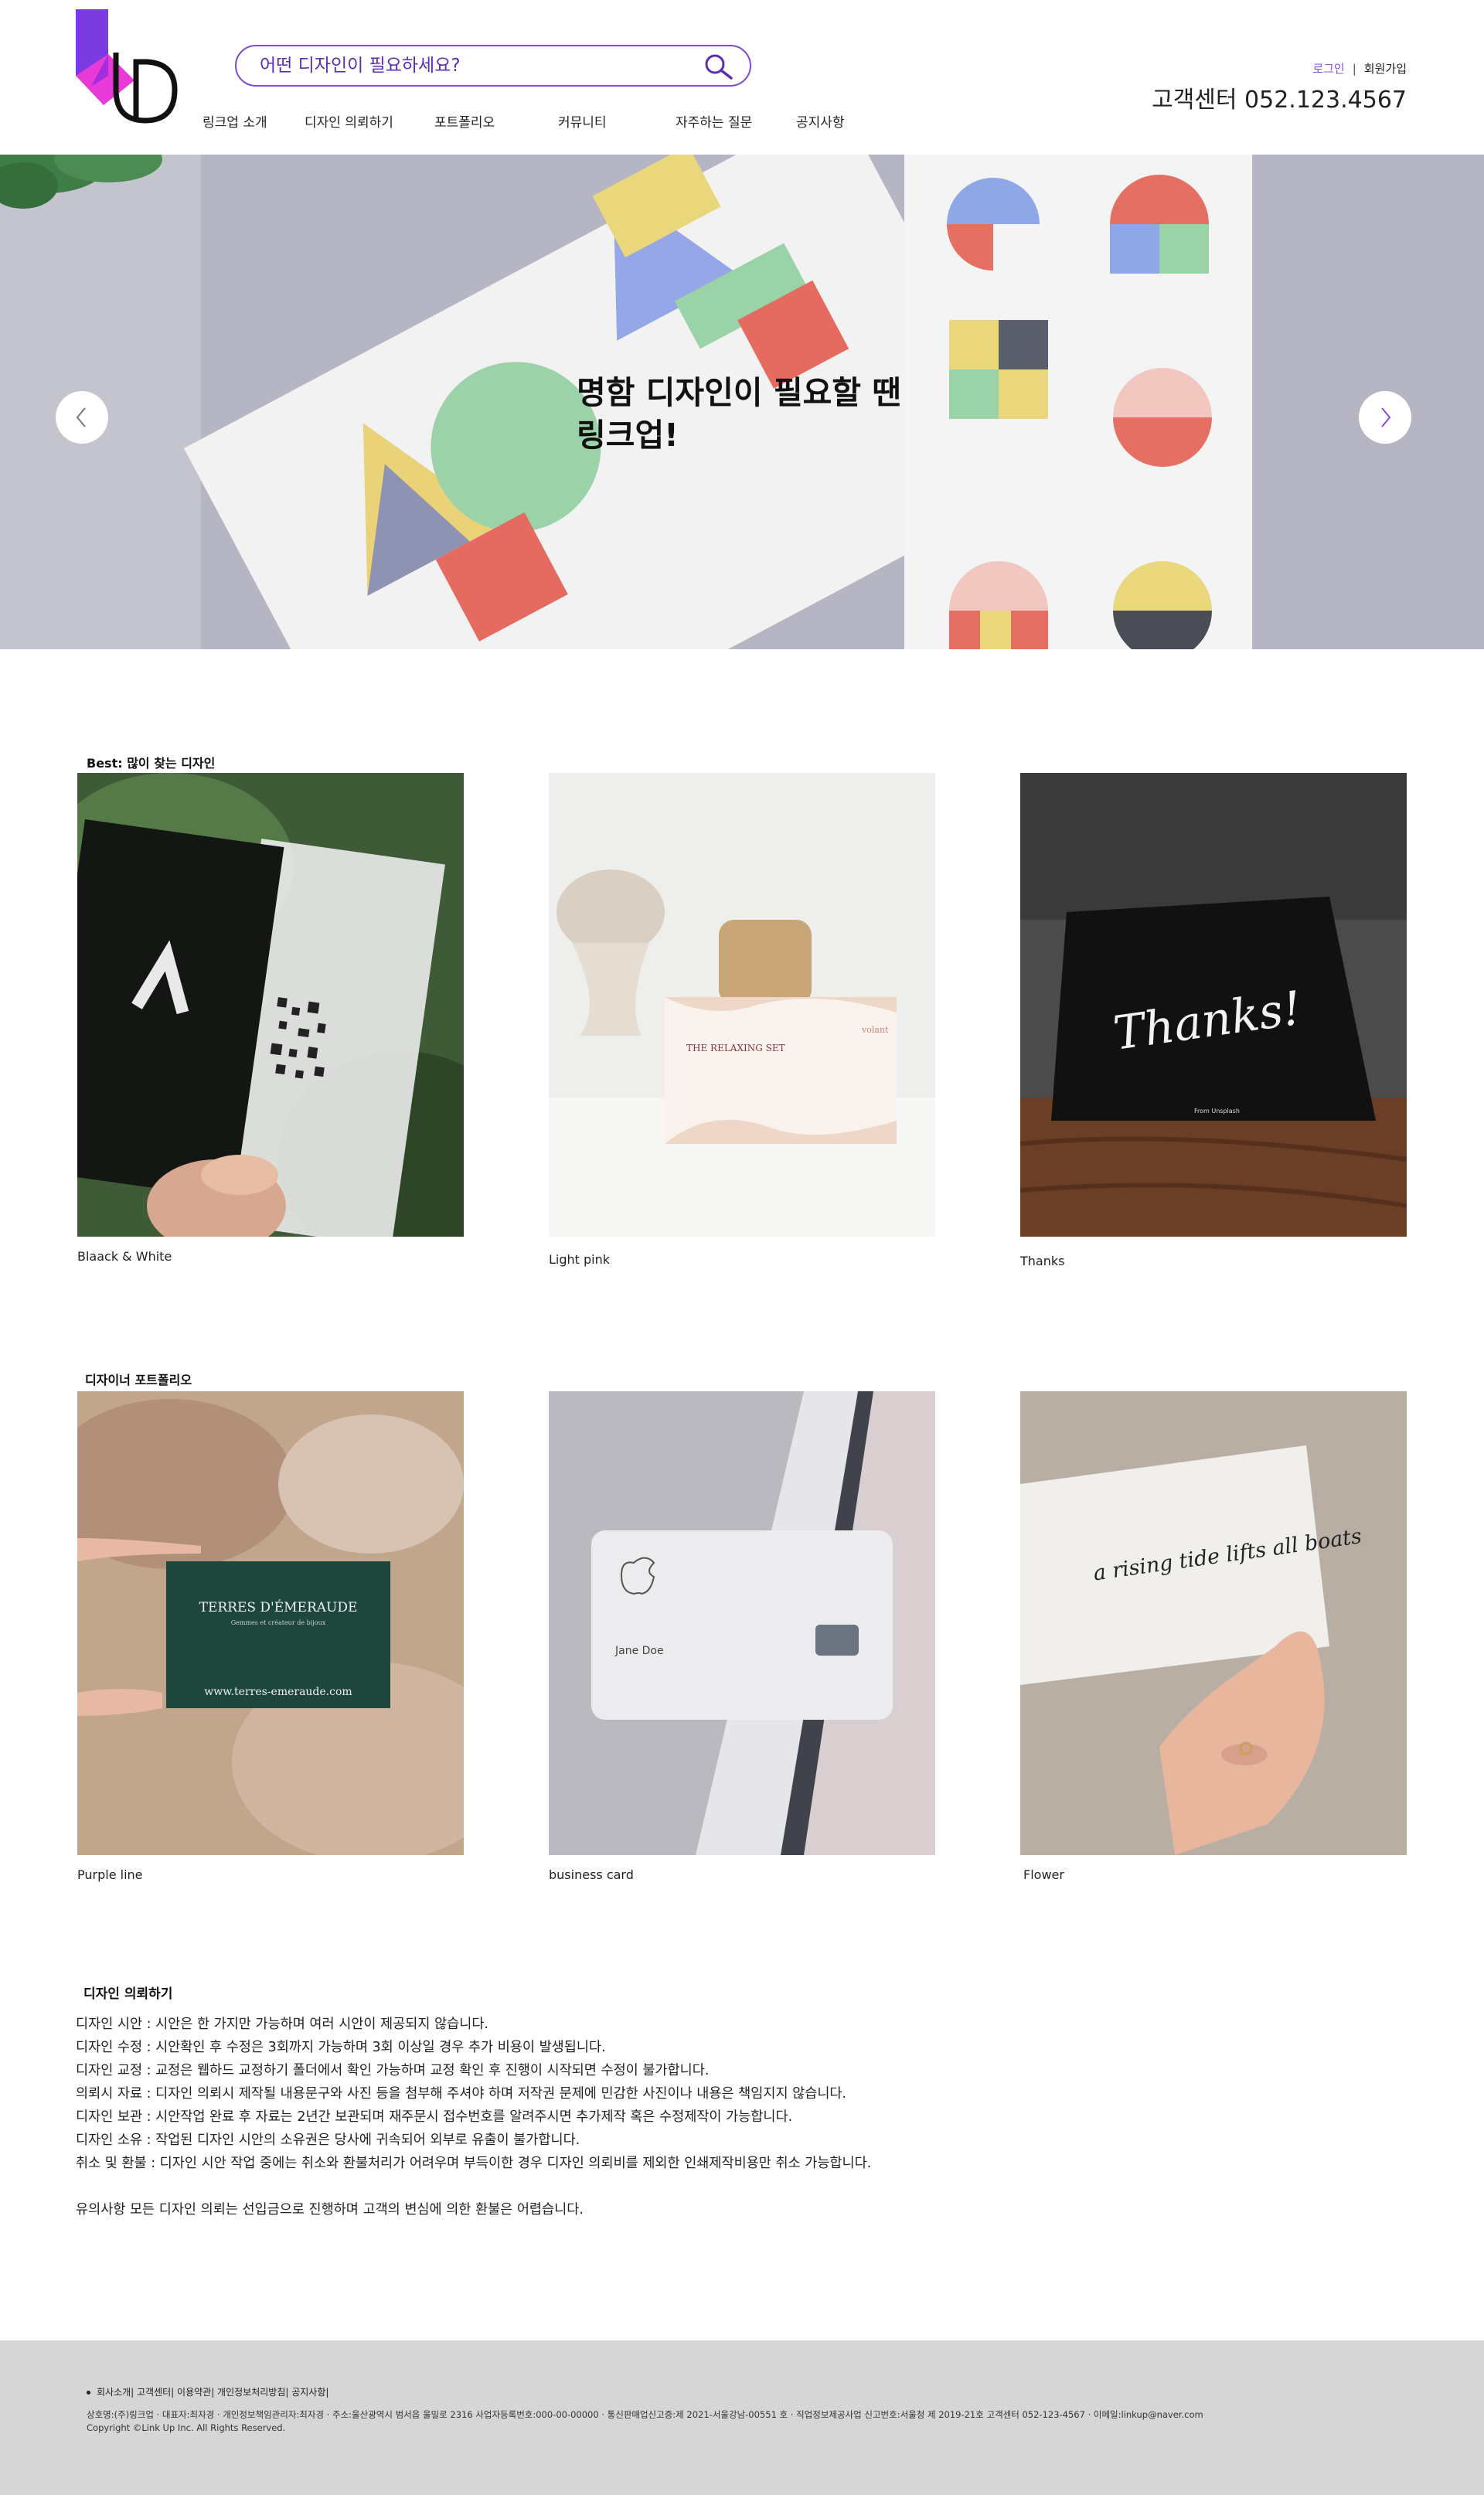 The width and height of the screenshot is (1484, 2495). I want to click on best-section-title: Best: 많이 찾는 디자인, so click(151, 763).